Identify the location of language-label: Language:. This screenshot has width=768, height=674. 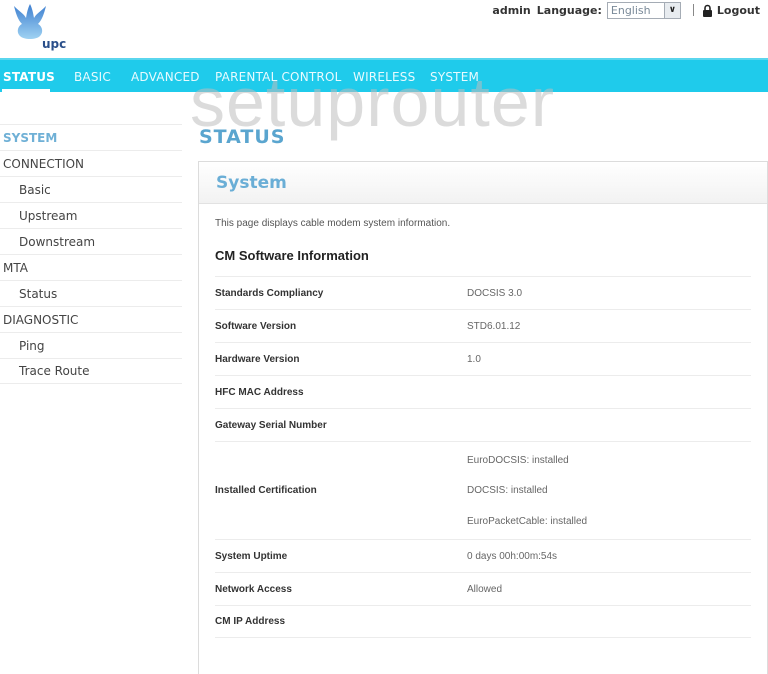
(569, 10).